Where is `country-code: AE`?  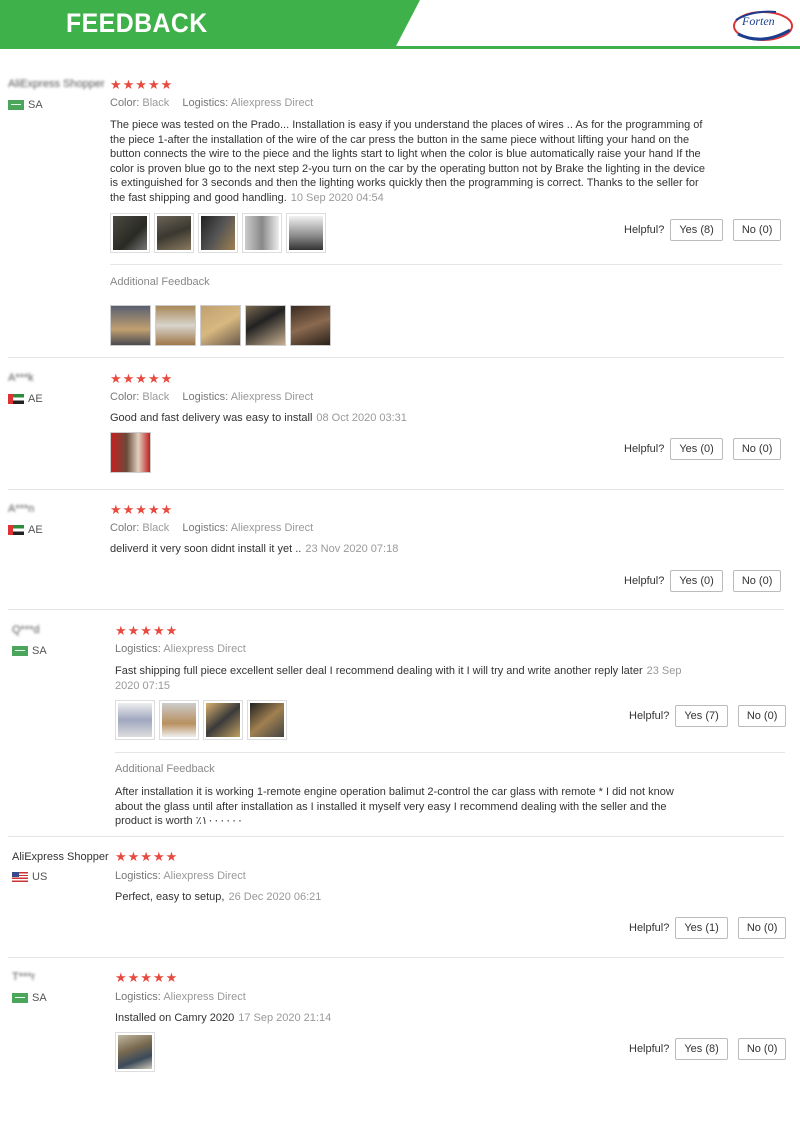 country-code: AE is located at coordinates (35, 530).